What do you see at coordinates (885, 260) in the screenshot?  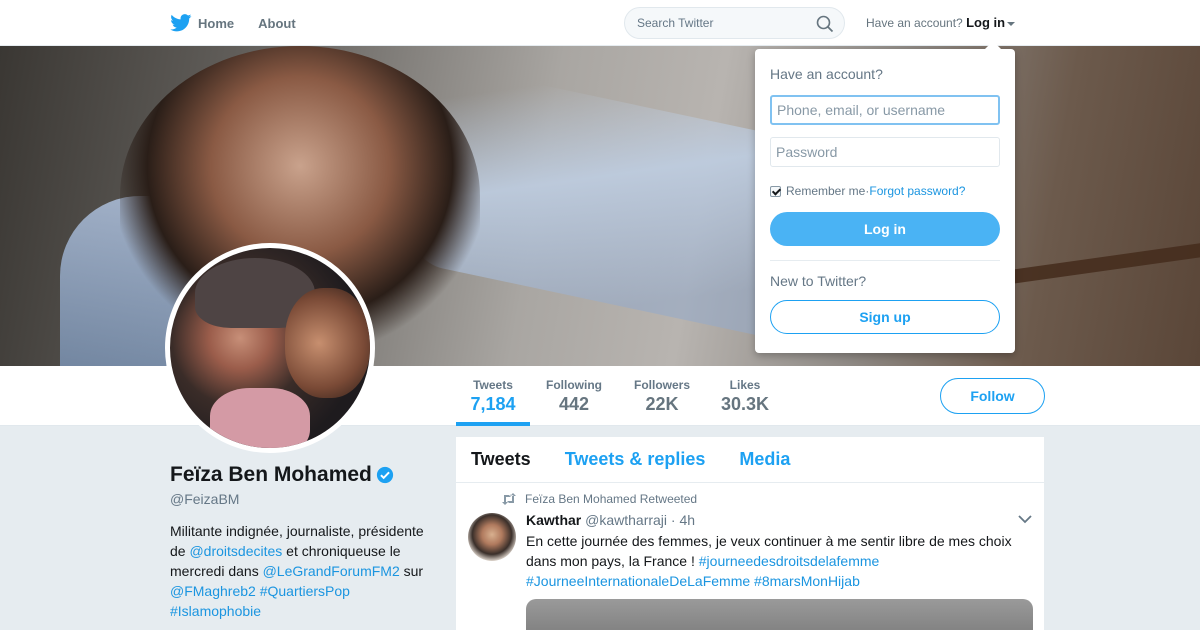 I see `divider` at bounding box center [885, 260].